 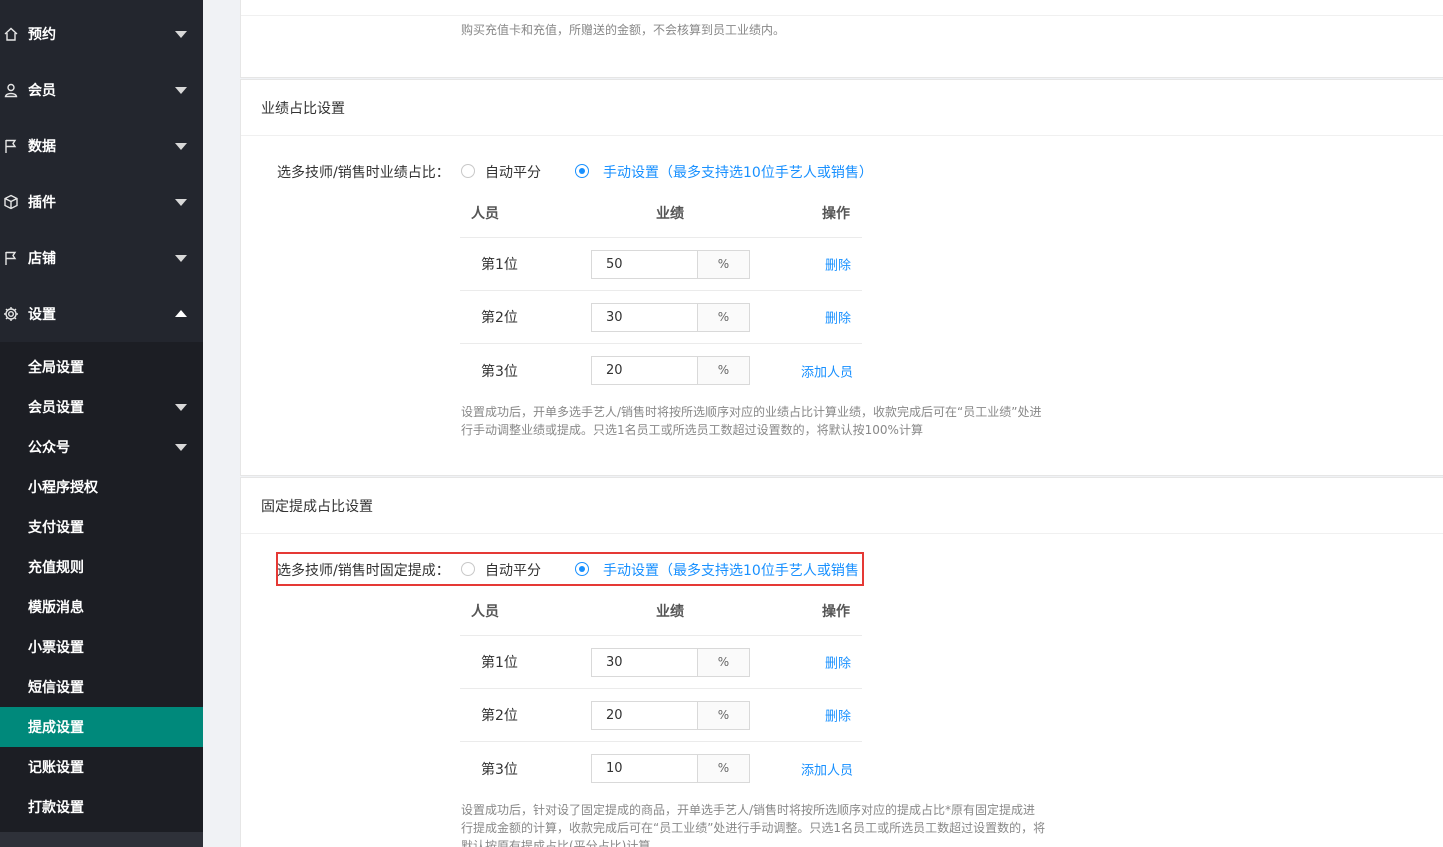 What do you see at coordinates (513, 172) in the screenshot?
I see `radio-auto-split-label: 自动平分` at bounding box center [513, 172].